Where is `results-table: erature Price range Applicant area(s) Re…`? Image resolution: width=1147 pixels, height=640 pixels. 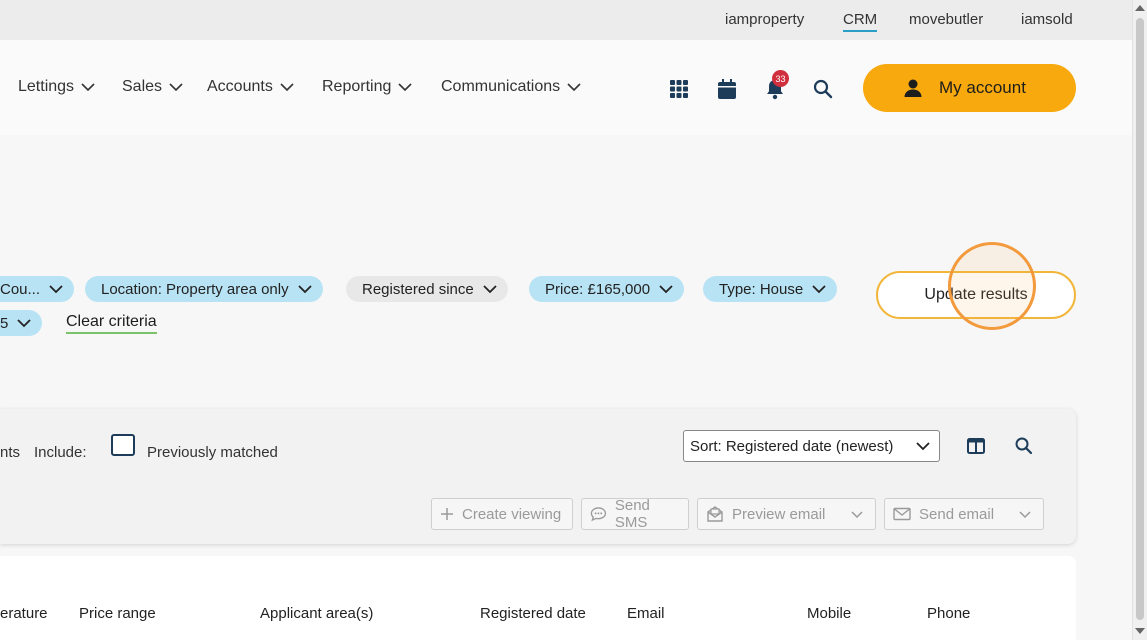
results-table: erature Price range Applicant area(s) Re… is located at coordinates (538, 598).